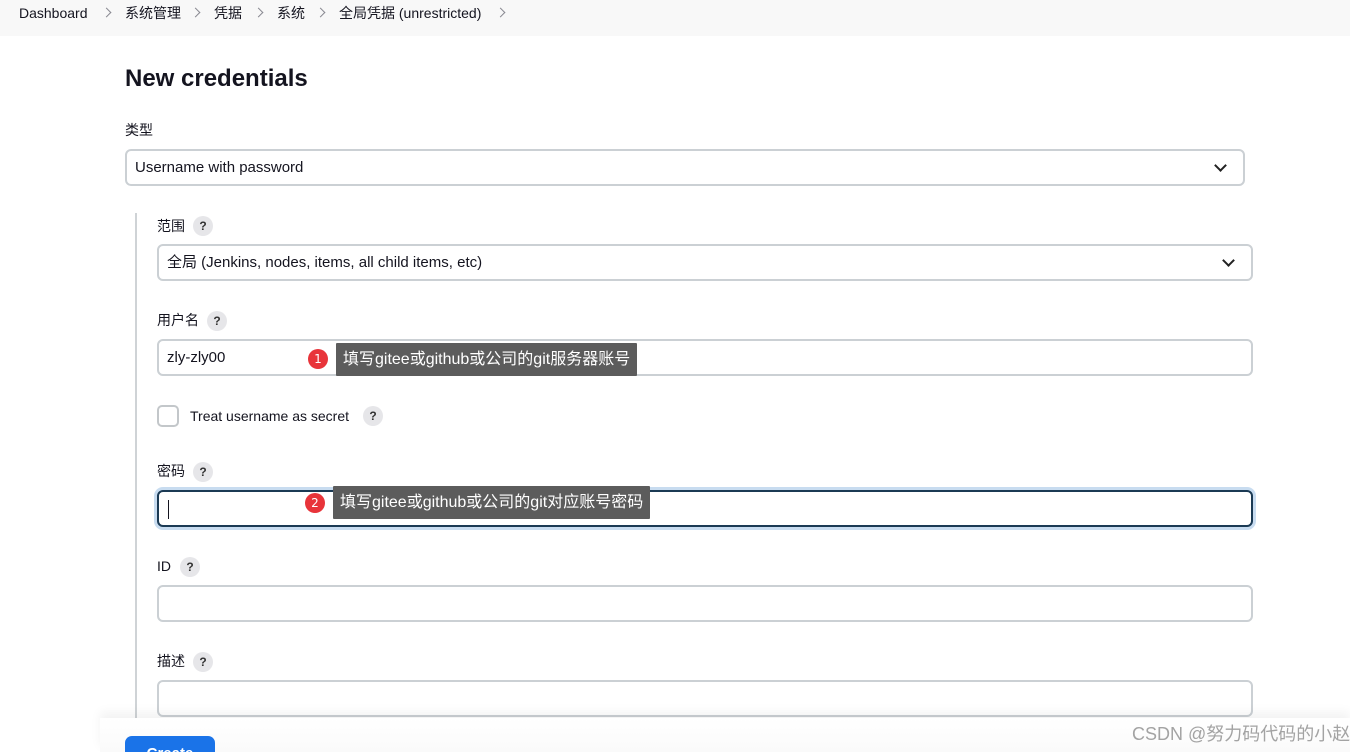  Describe the element at coordinates (196, 357) in the screenshot. I see `username-value: zly-zly00` at that location.